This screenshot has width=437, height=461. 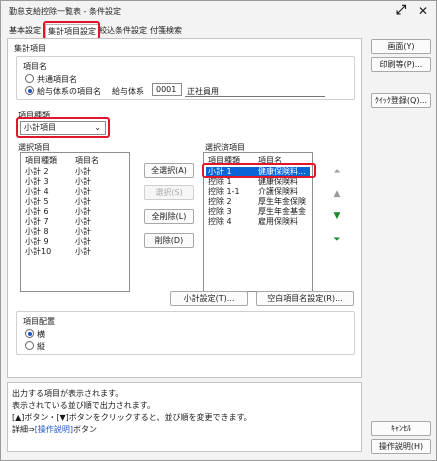 What do you see at coordinates (41, 346) in the screenshot?
I see `radio-vertical-label: 縦` at bounding box center [41, 346].